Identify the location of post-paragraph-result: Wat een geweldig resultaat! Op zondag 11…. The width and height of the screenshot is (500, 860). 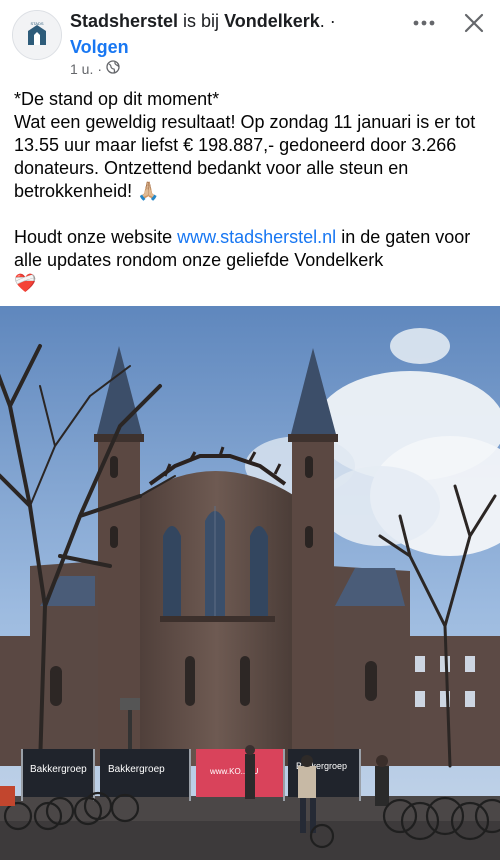
(252, 157).